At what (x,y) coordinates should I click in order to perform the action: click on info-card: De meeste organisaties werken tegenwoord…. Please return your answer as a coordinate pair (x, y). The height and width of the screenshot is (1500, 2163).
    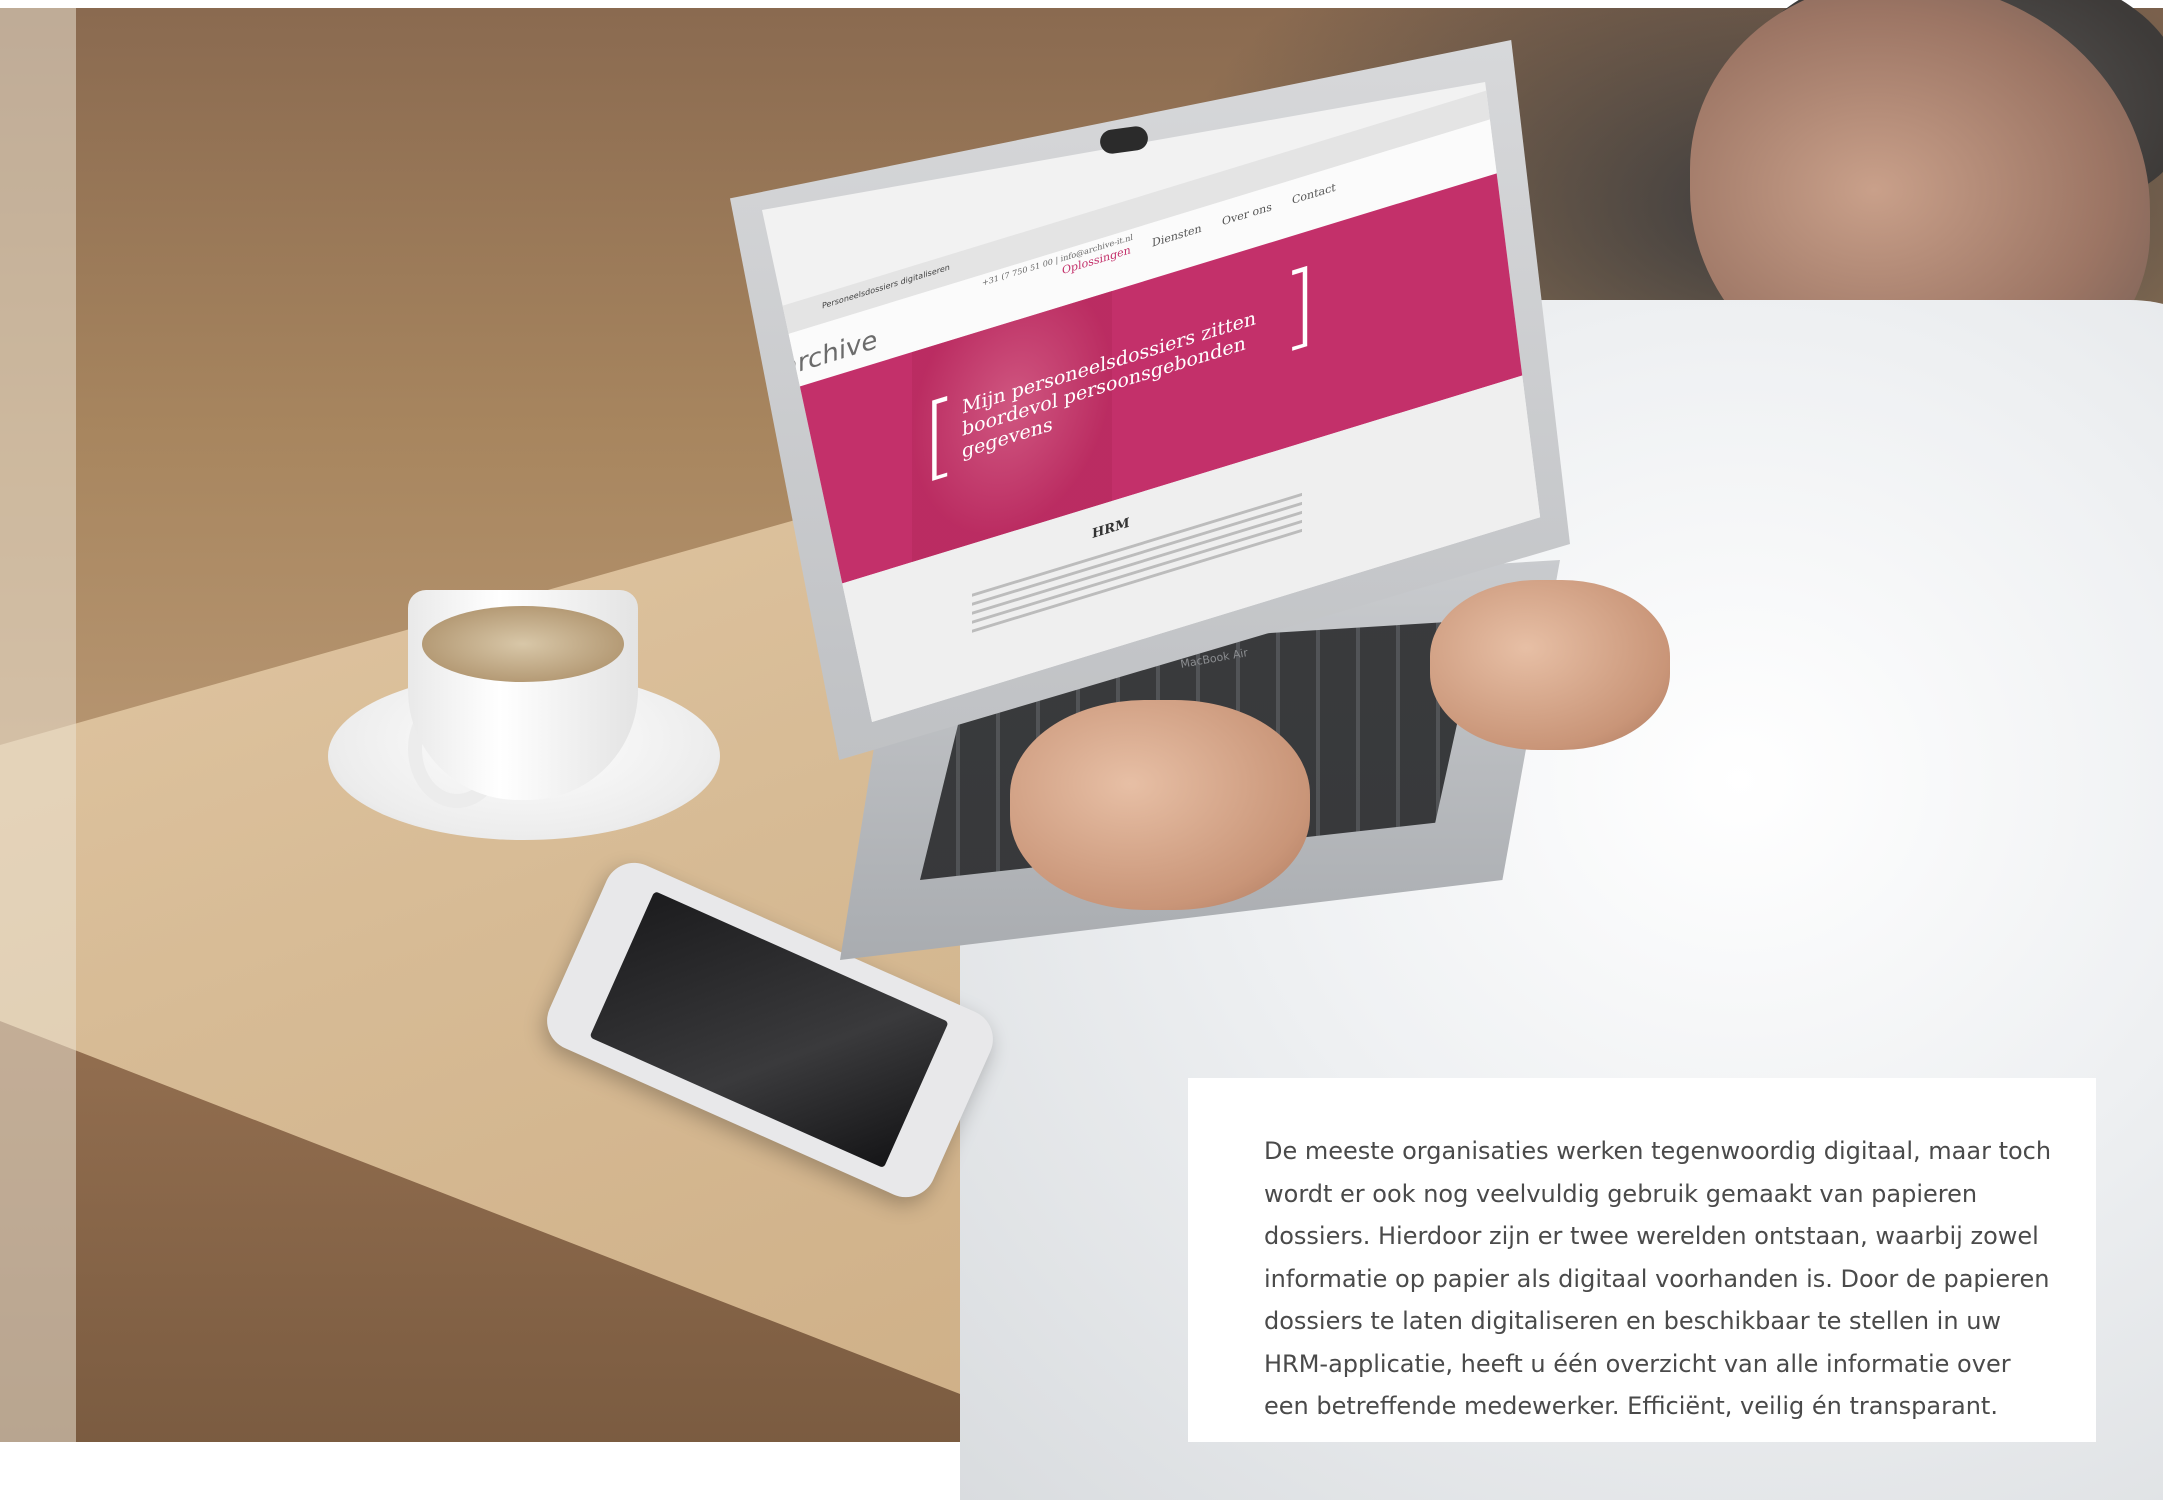
    Looking at the image, I should click on (1642, 1260).